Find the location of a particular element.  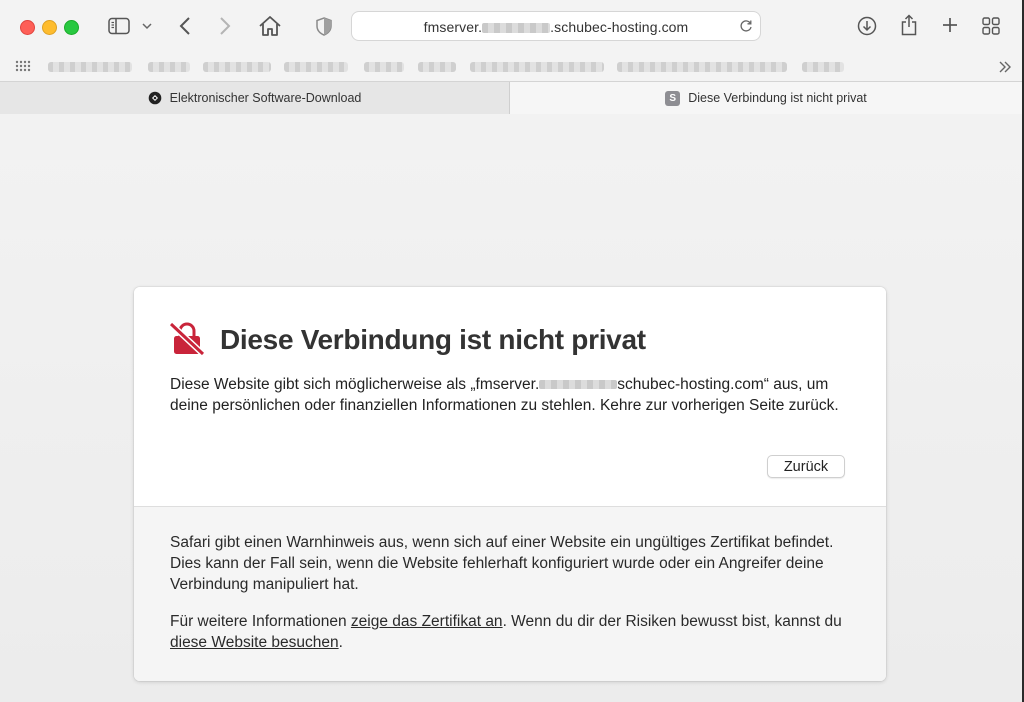

grid-icon is located at coordinates (991, 26).